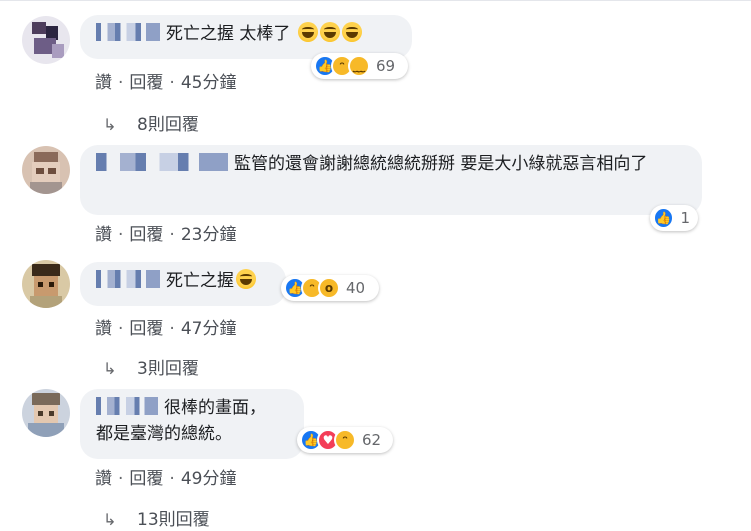 The width and height of the screenshot is (751, 531). I want to click on reaction-summary: 👍 1, so click(674, 218).